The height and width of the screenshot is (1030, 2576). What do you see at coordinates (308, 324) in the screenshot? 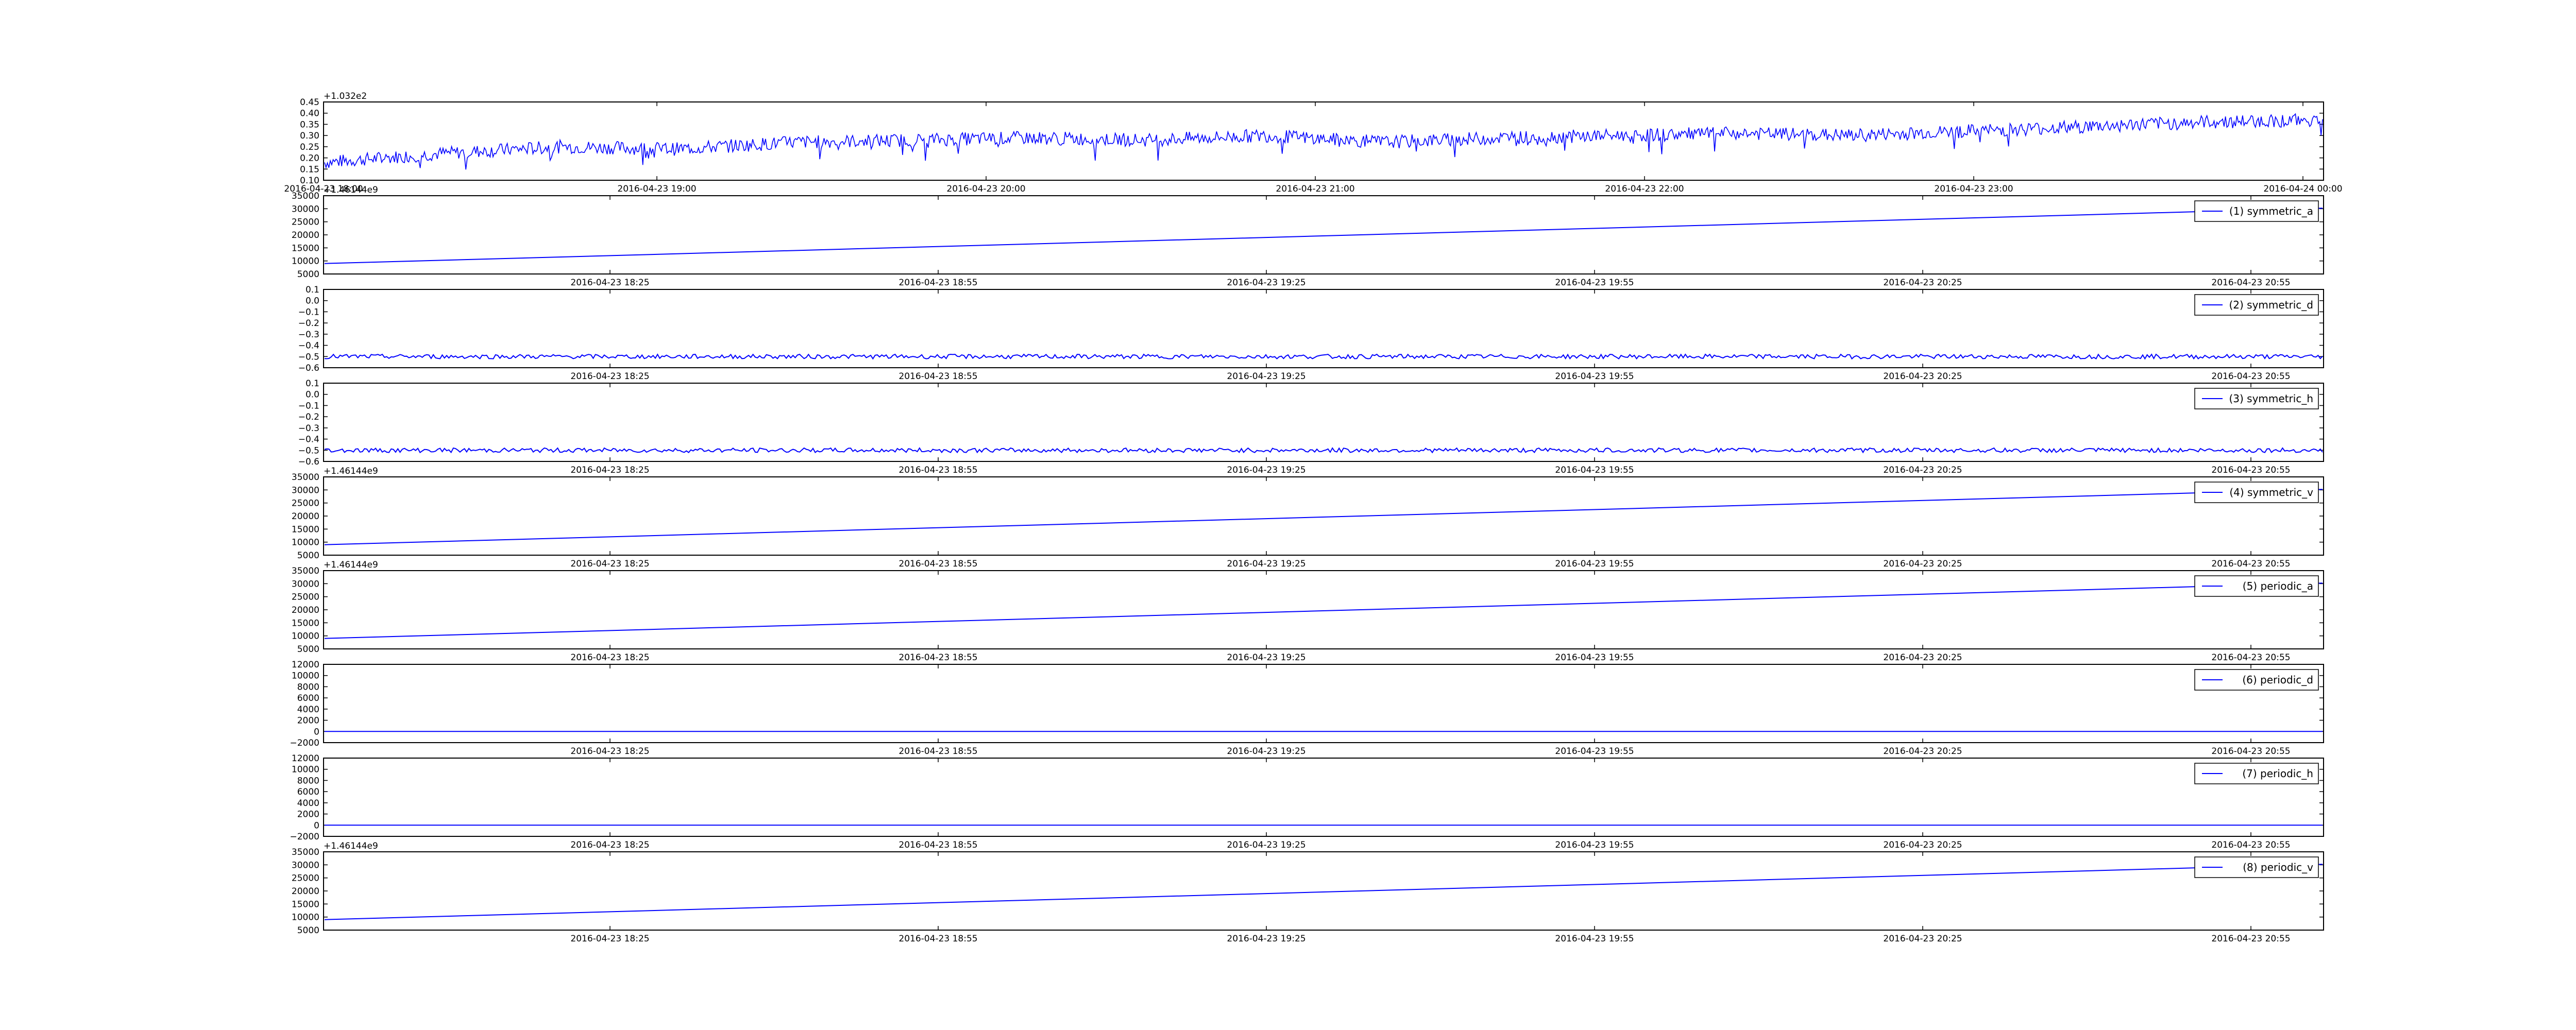
I see `y-tick-label: −0.2` at bounding box center [308, 324].